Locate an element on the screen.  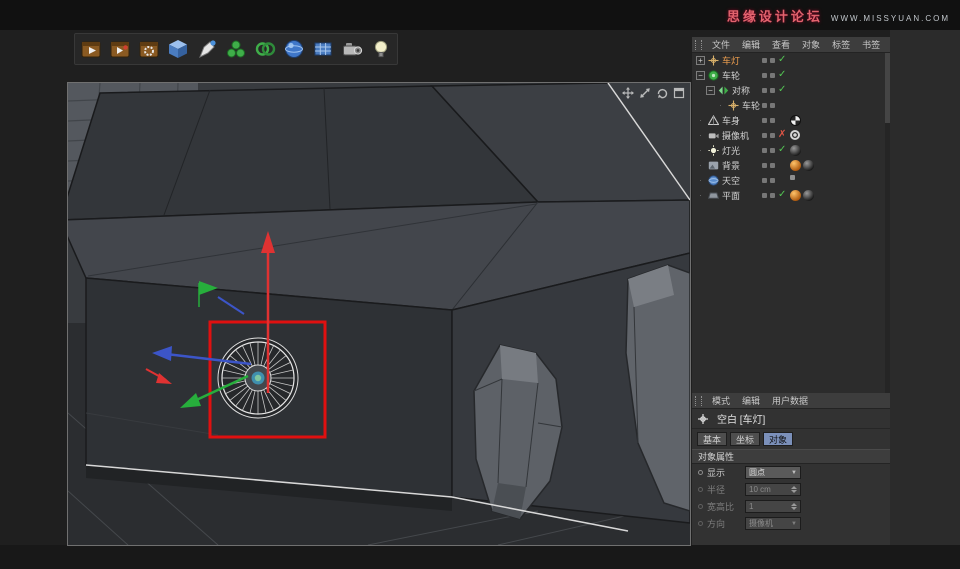
menu-item-模式: 模式 is located at coordinates (721, 400).